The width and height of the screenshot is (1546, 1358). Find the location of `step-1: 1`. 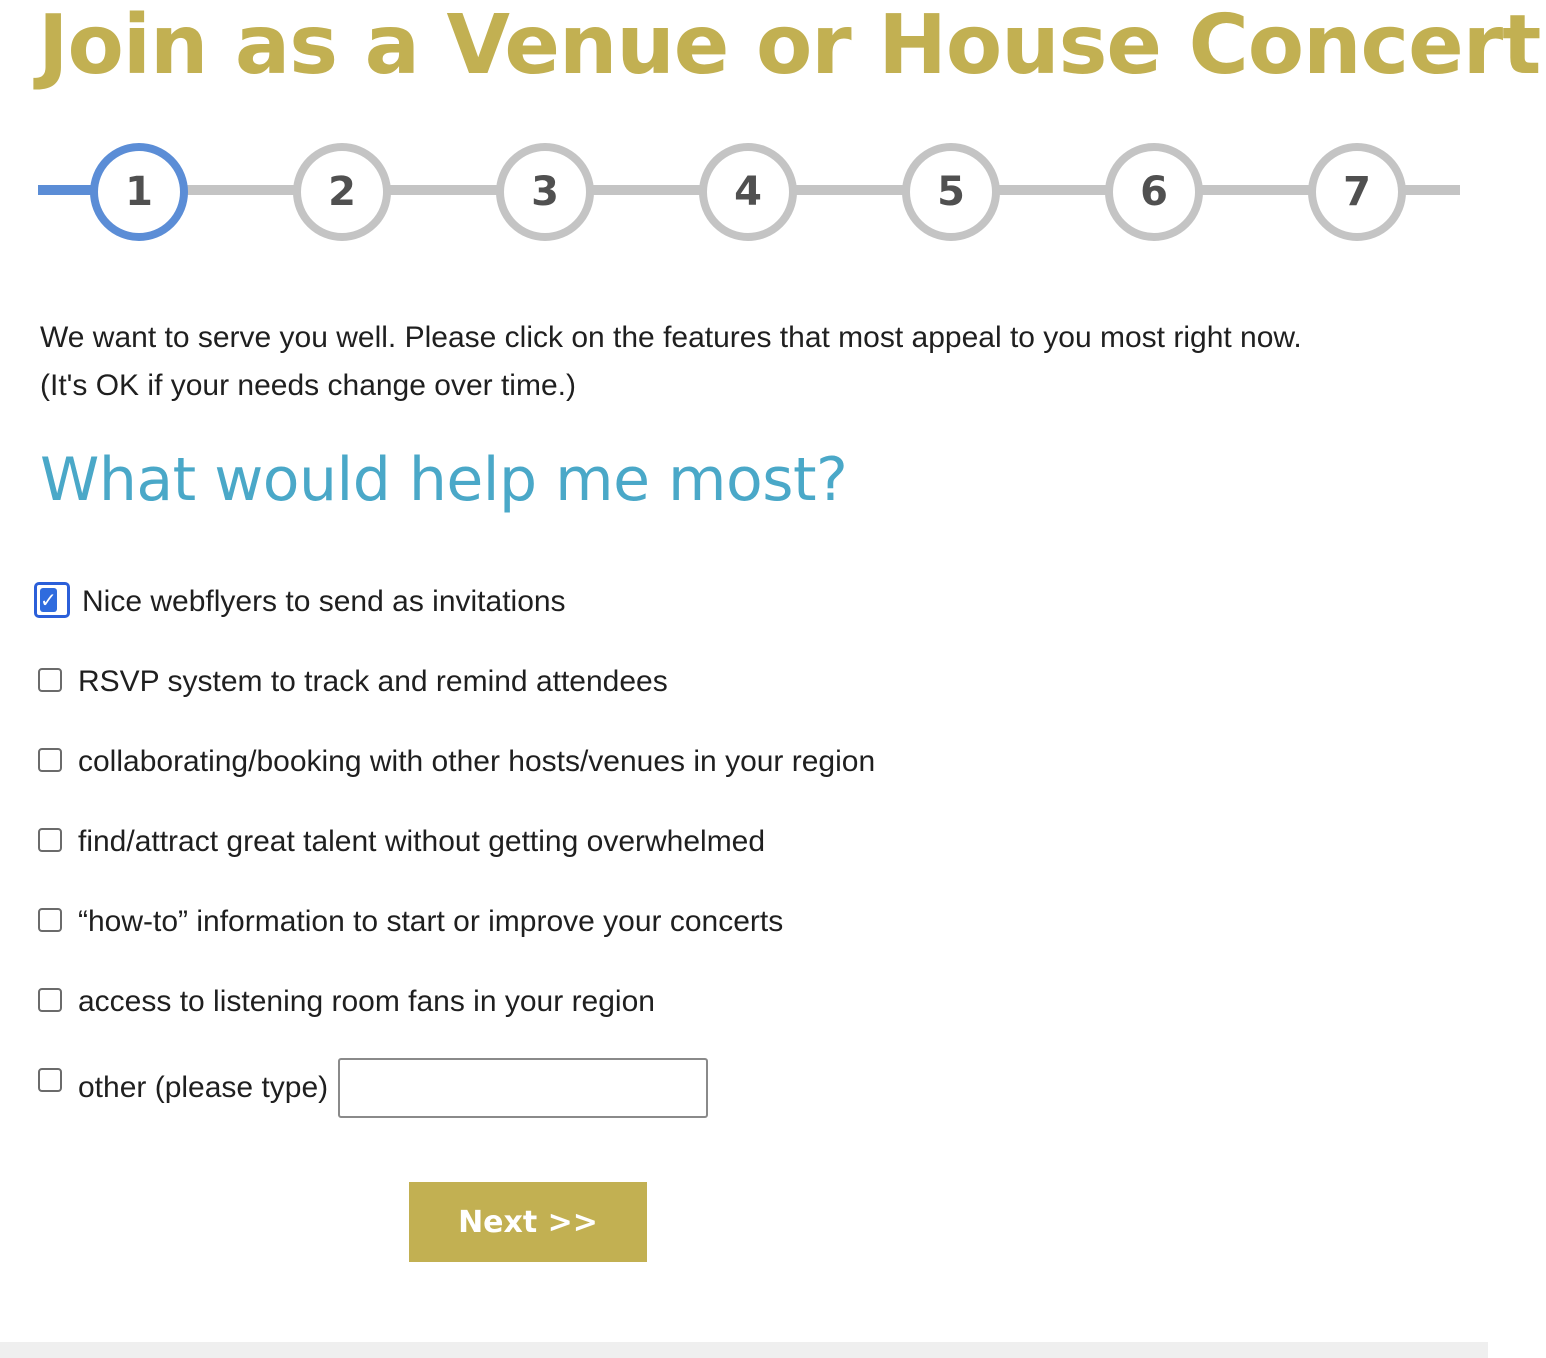

step-1: 1 is located at coordinates (139, 192).